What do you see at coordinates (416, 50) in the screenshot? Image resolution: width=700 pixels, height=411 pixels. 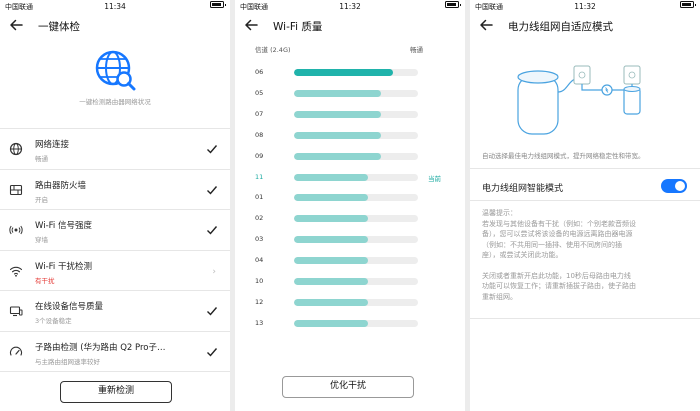 I see `status-header-label: 畅通` at bounding box center [416, 50].